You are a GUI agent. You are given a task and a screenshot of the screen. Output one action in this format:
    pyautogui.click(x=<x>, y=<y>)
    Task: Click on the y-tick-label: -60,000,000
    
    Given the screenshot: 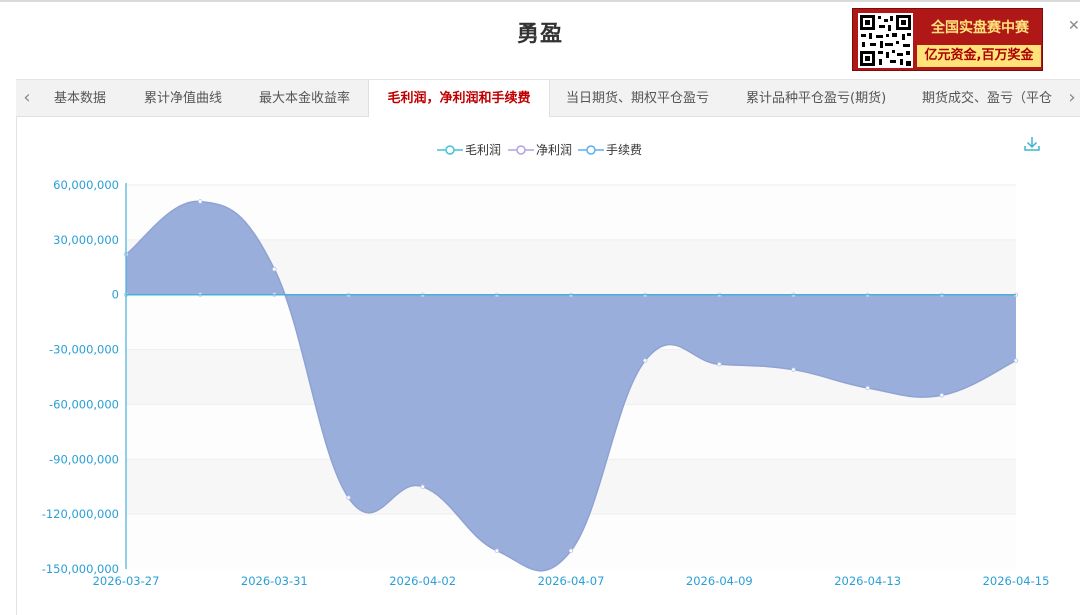 What is the action you would take?
    pyautogui.click(x=84, y=404)
    